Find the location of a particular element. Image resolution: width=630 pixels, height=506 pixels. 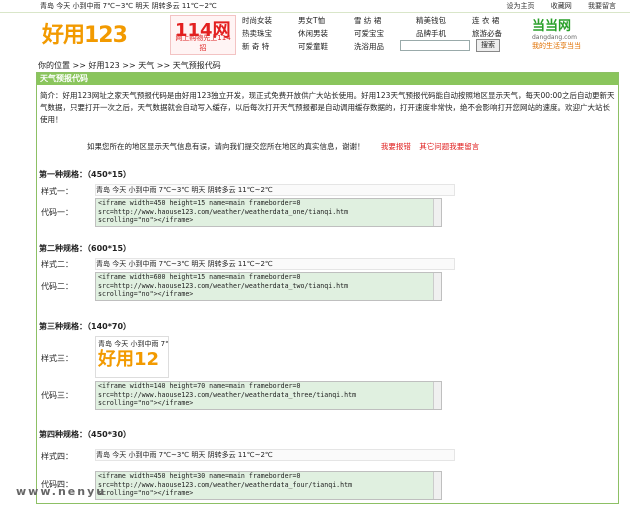

notice-text: 如果您所在的地区显示天气信息有误，请向我们提交您所在地区的真实信息，谢谢！ is located at coordinates (226, 146).